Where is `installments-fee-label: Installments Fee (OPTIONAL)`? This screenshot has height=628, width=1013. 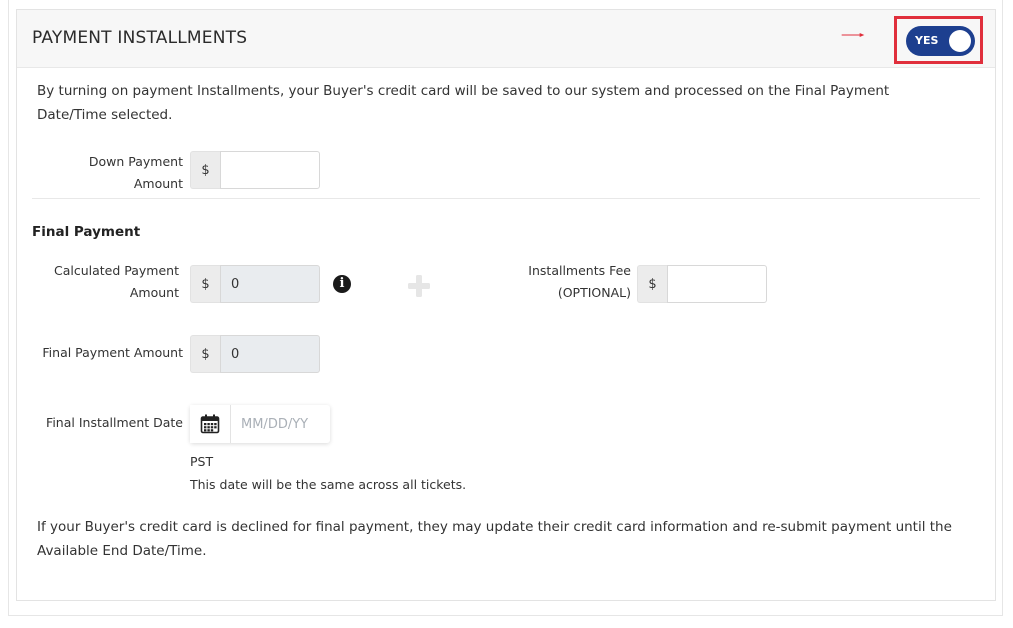
installments-fee-label: Installments Fee (OPTIONAL) is located at coordinates (569, 282).